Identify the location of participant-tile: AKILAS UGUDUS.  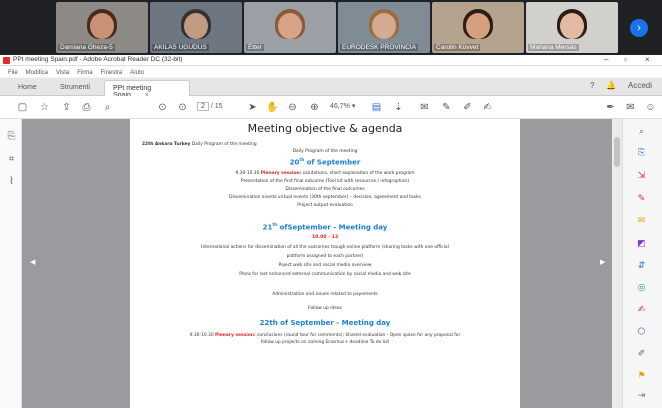
(196, 27).